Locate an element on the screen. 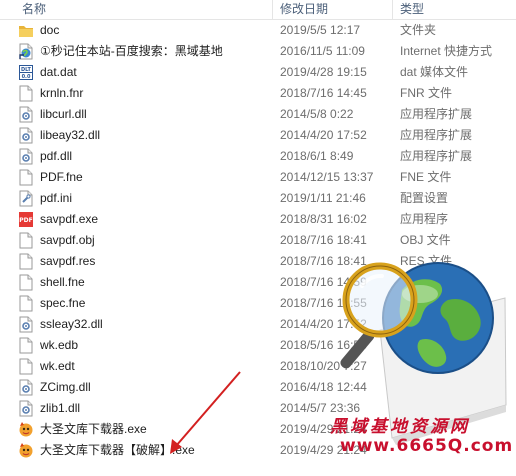 Image resolution: width=516 pixels, height=476 pixels. file-date: 2018/7/16 14:45 is located at coordinates (323, 93).